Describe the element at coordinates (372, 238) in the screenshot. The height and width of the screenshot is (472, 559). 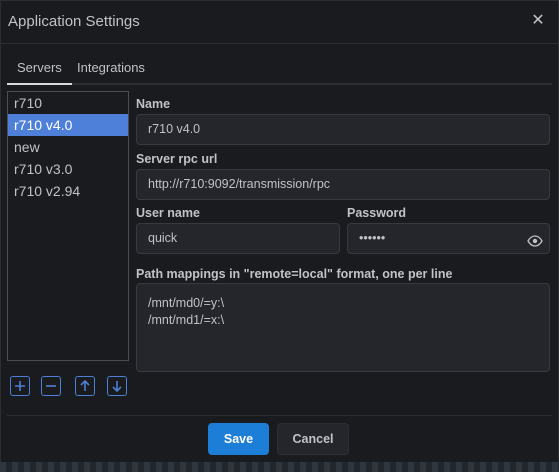
I see `password-value: ••••••` at that location.